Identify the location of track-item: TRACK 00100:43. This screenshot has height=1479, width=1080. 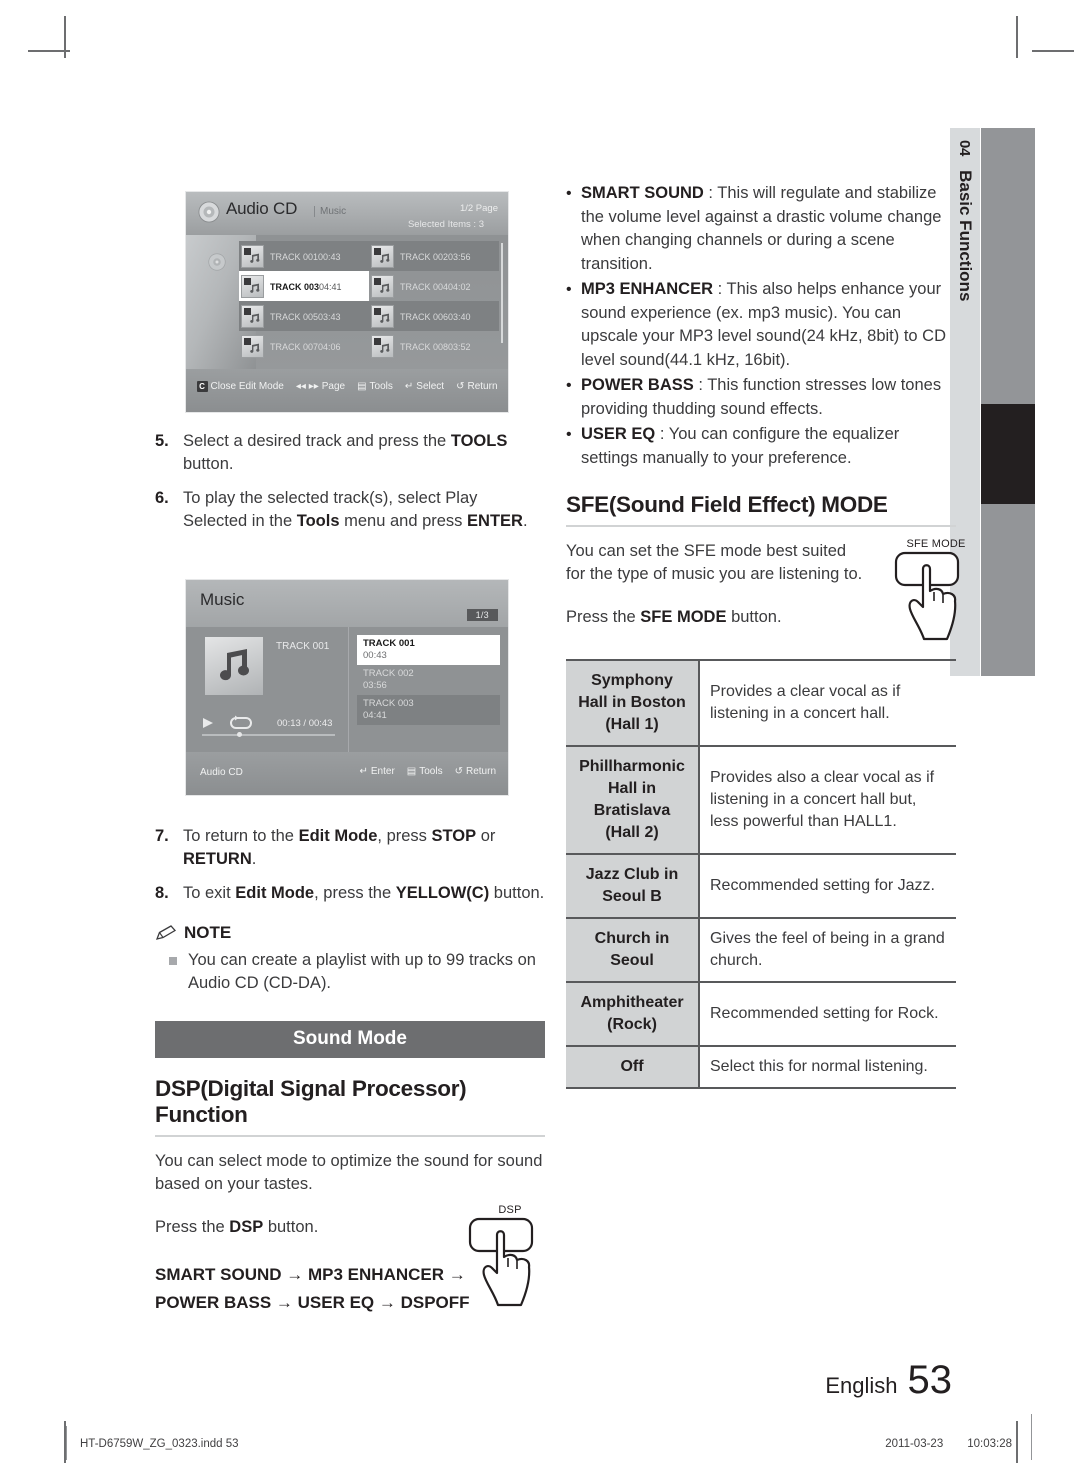
(304, 256).